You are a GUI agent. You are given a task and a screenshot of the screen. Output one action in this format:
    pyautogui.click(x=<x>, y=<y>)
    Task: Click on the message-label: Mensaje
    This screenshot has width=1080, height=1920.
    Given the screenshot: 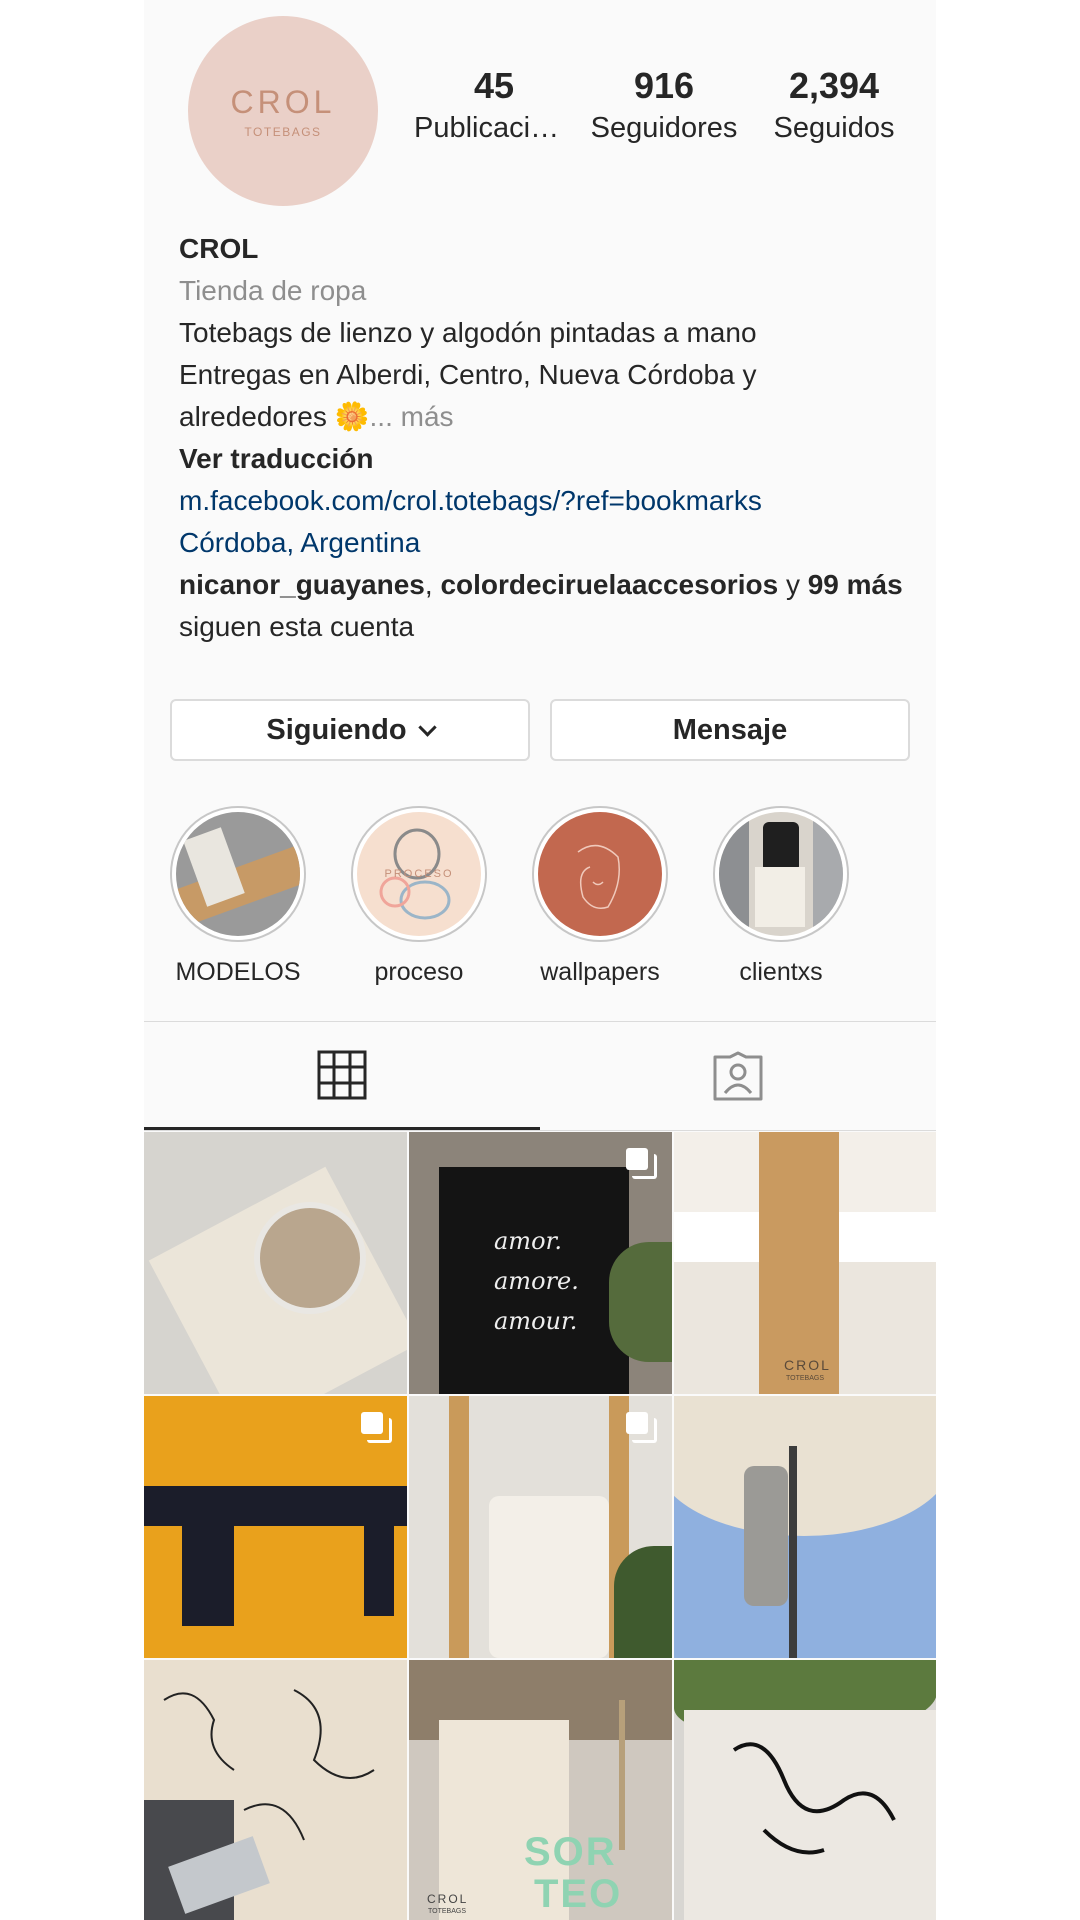 What is the action you would take?
    pyautogui.click(x=730, y=729)
    